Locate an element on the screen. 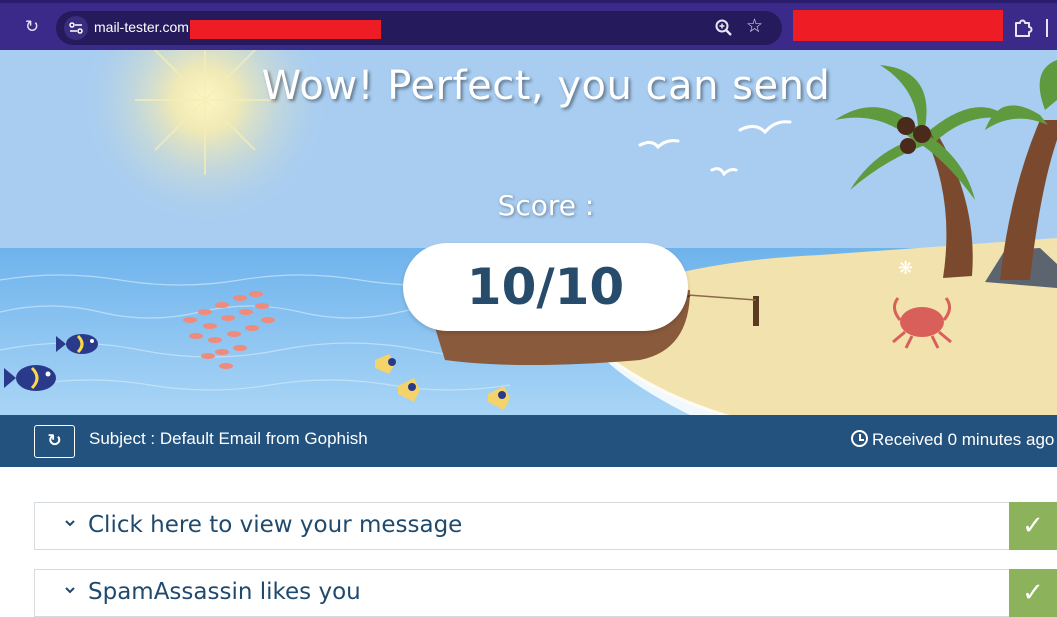  zoom-icon is located at coordinates (724, 28).